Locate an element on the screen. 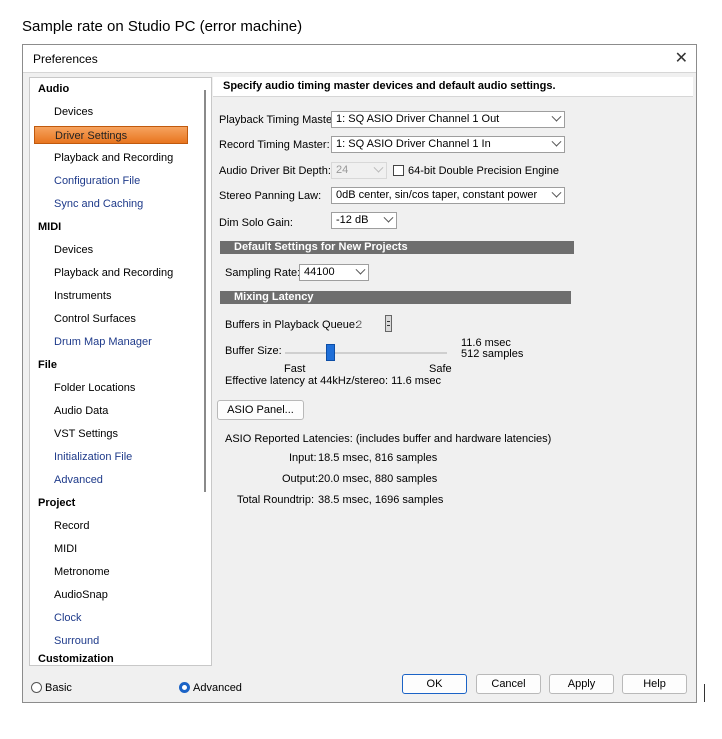  basic-mode-label: Basic is located at coordinates (58, 688).